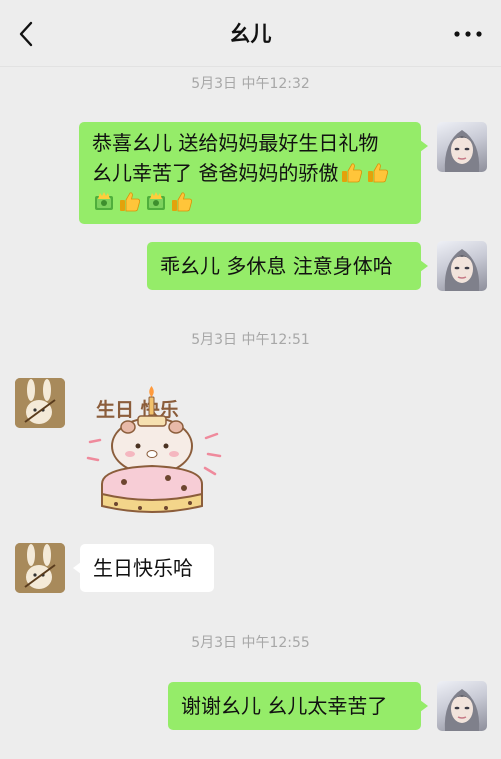 This screenshot has width=501, height=759. Describe the element at coordinates (298, 706) in the screenshot. I see `message-bubble-self: 谢谢幺儿 幺儿太幸苦了` at that location.